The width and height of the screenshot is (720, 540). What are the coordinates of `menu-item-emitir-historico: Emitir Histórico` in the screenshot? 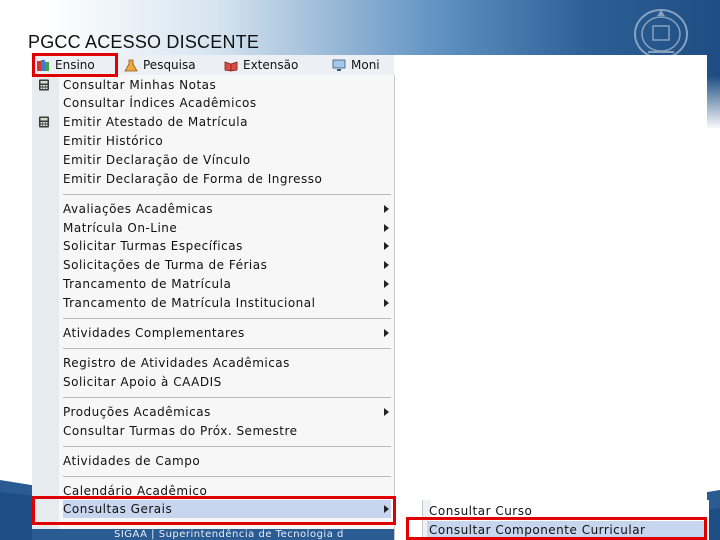 It's located at (227, 141).